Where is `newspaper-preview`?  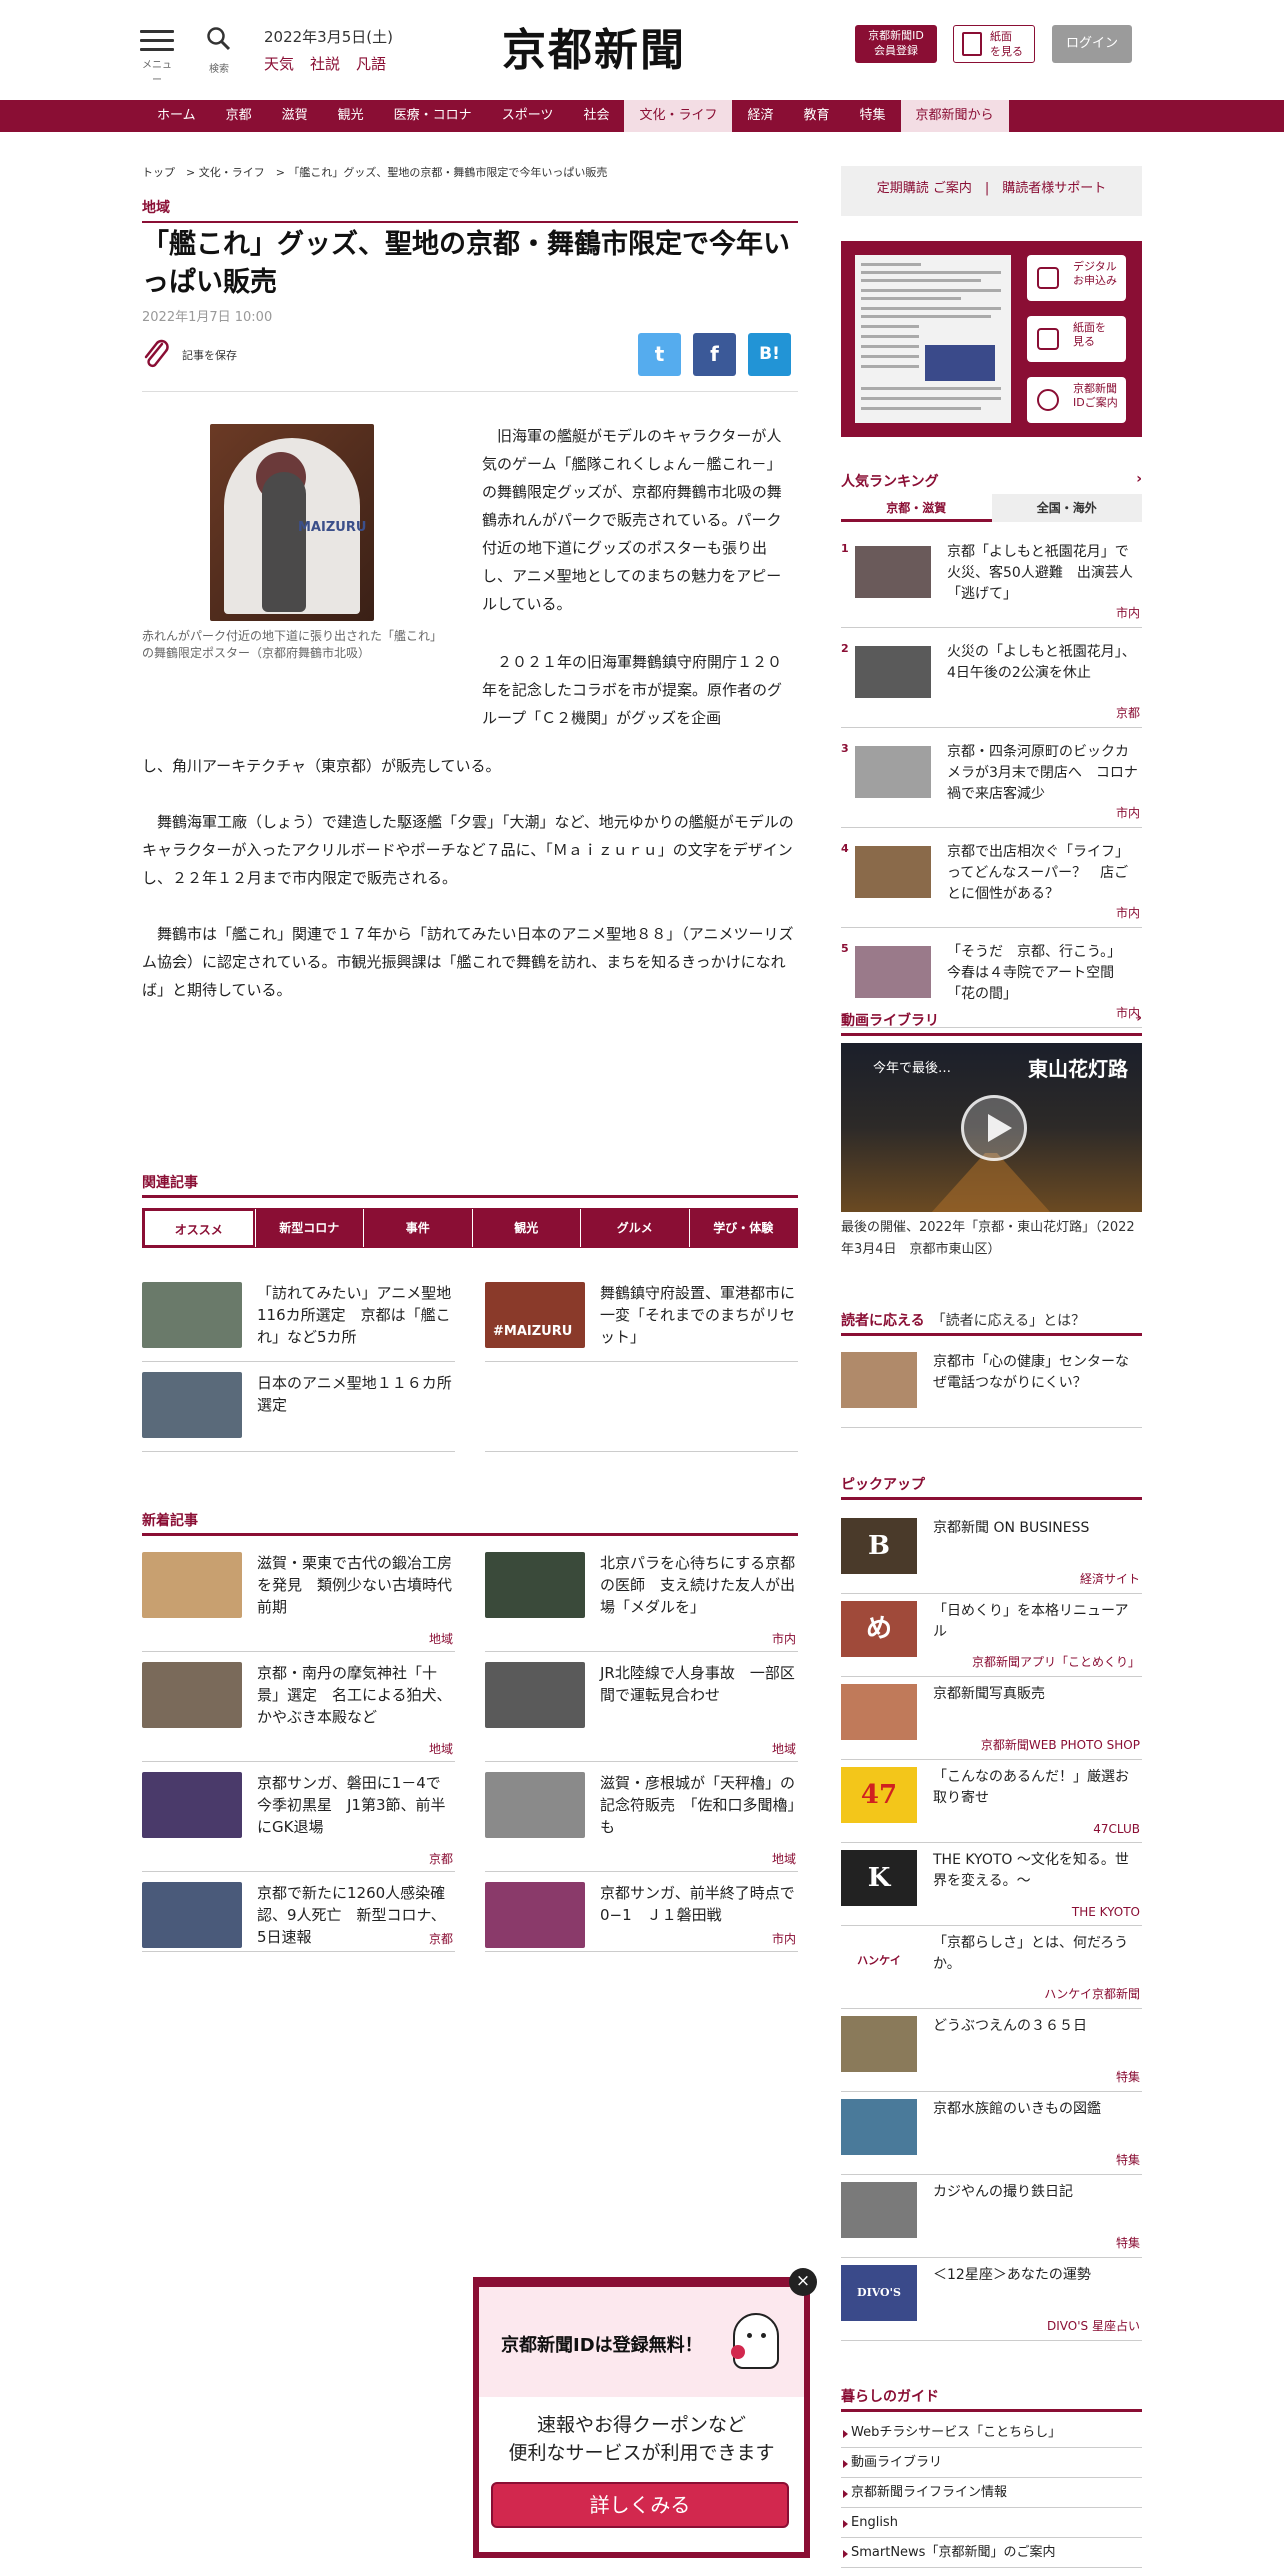 newspaper-preview is located at coordinates (933, 339).